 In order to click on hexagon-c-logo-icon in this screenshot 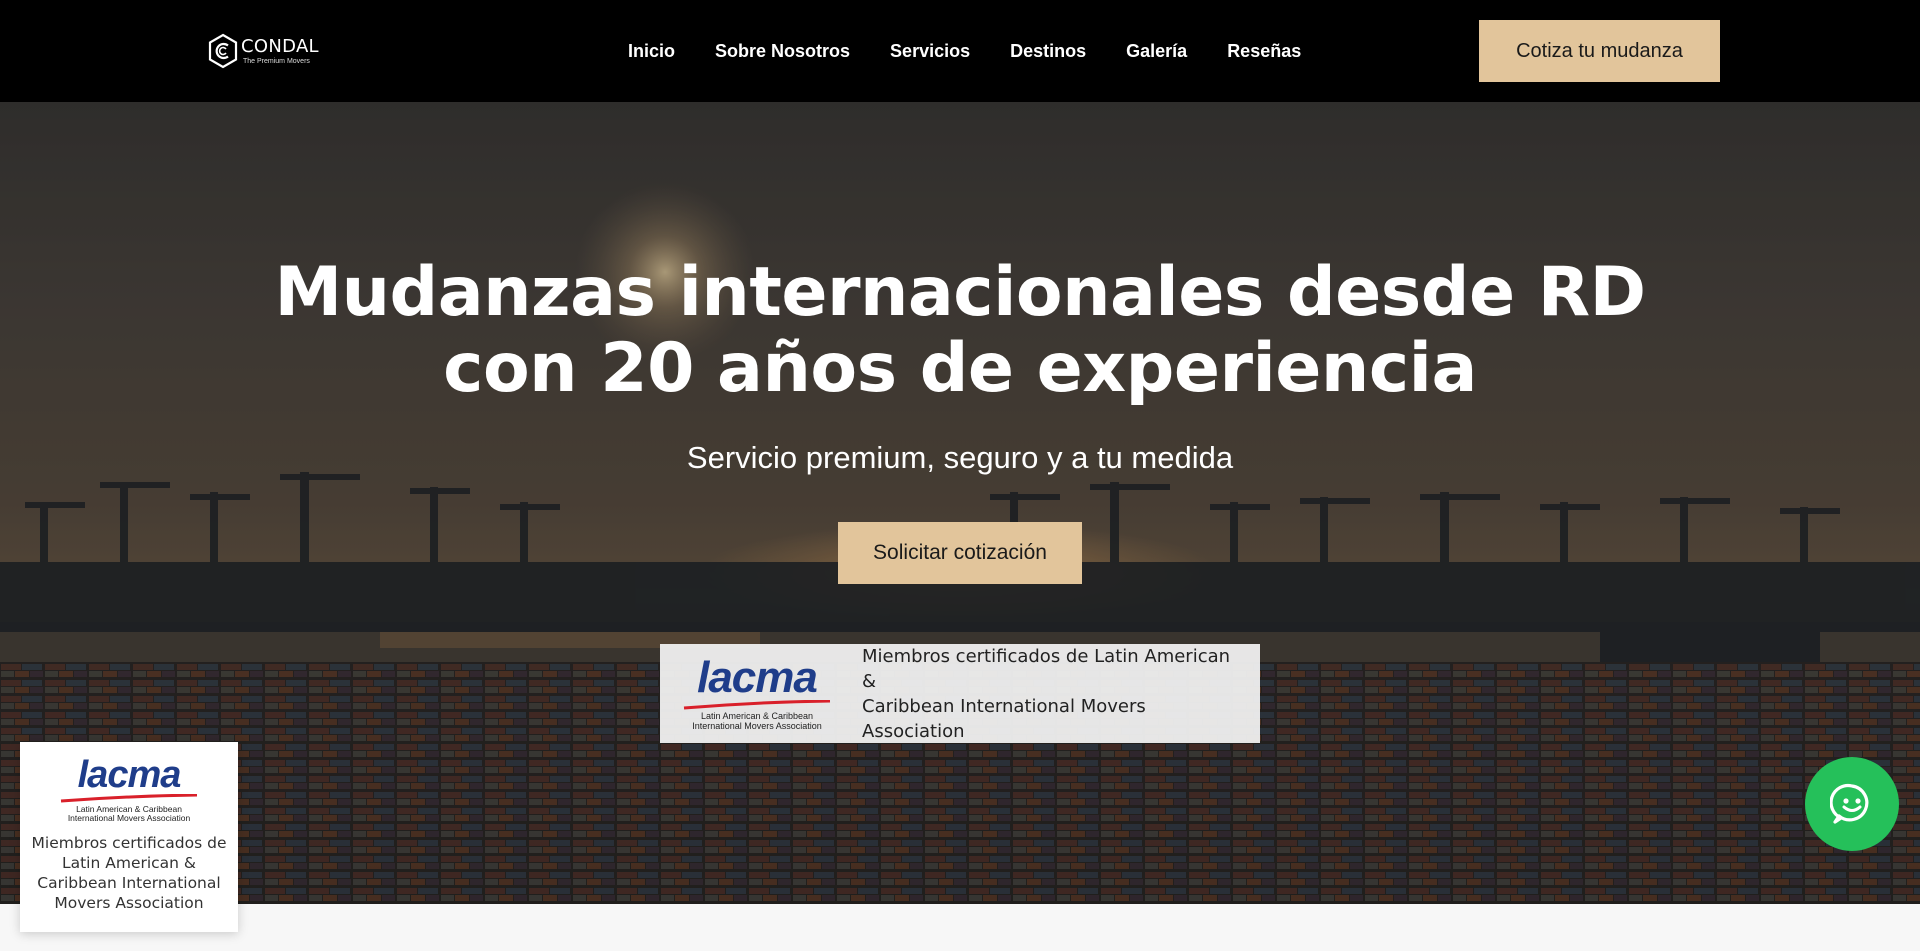, I will do `click(223, 51)`.